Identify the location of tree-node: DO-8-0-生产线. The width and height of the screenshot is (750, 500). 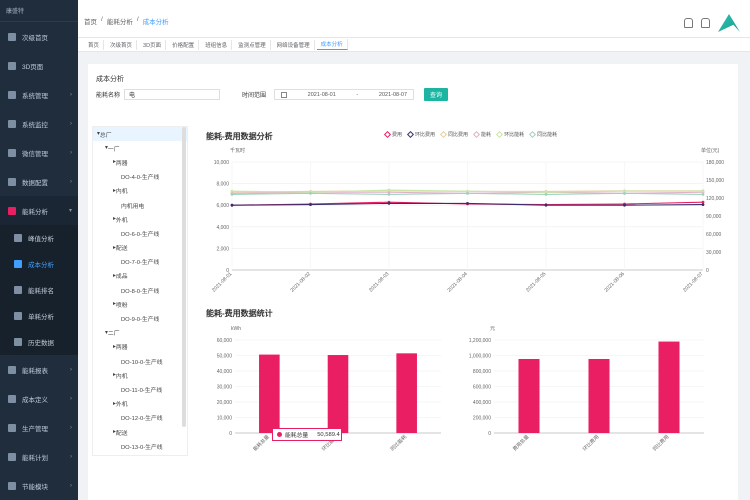
(140, 290).